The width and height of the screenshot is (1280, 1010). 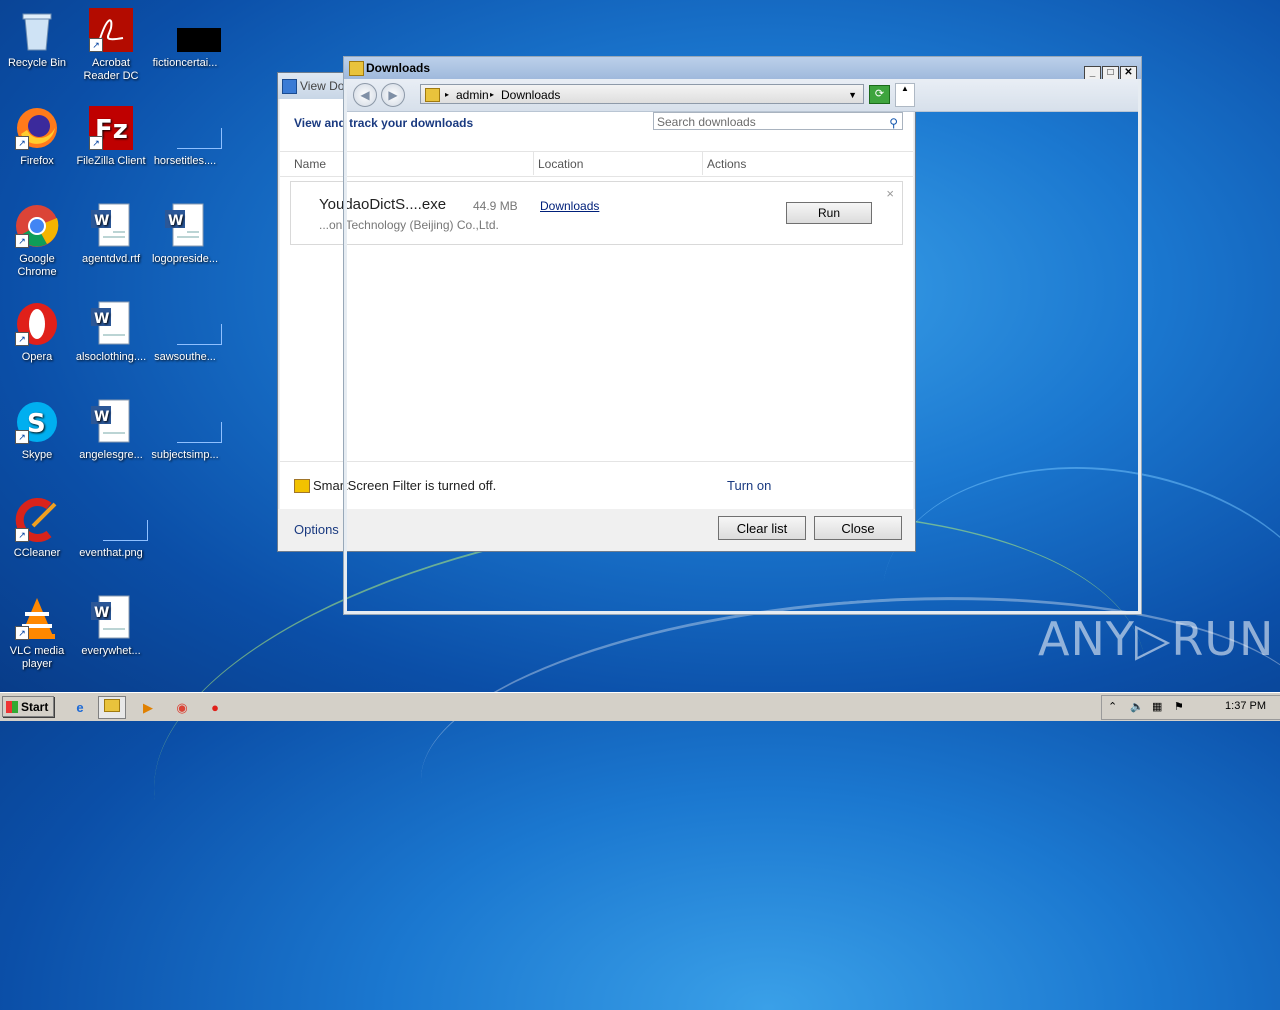 I want to click on breadcrumb-admin: admin, so click(x=472, y=95).